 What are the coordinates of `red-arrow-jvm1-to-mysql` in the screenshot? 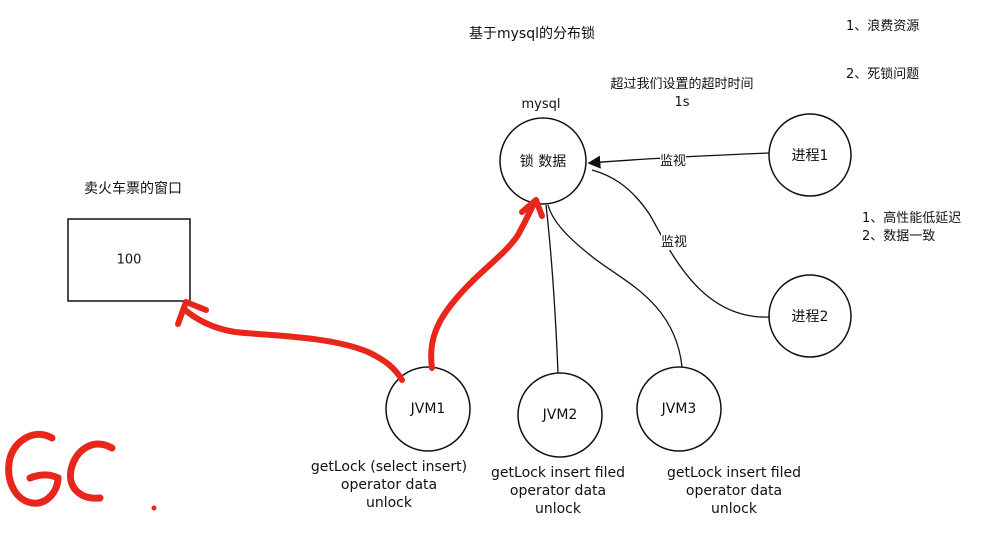 It's located at (482, 285).